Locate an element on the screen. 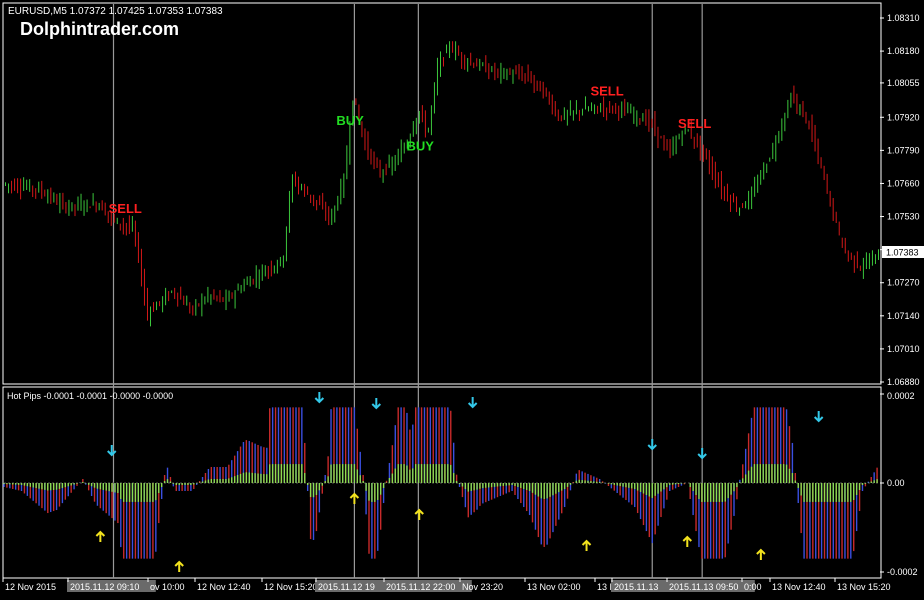  time-axis-label: 12 Nov 12:40 is located at coordinates (224, 587).